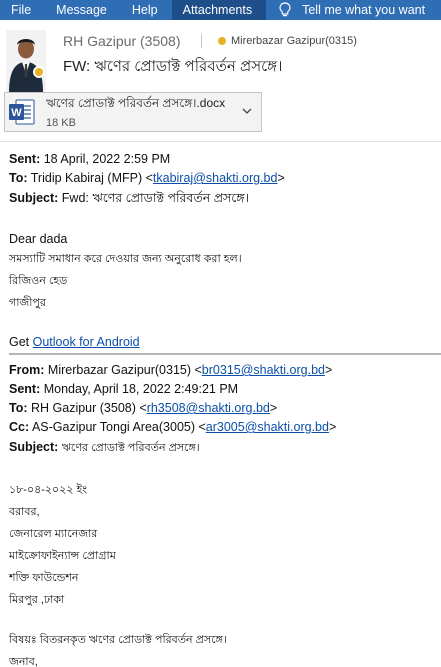  I want to click on tab-attachments: Attachments, so click(219, 10).